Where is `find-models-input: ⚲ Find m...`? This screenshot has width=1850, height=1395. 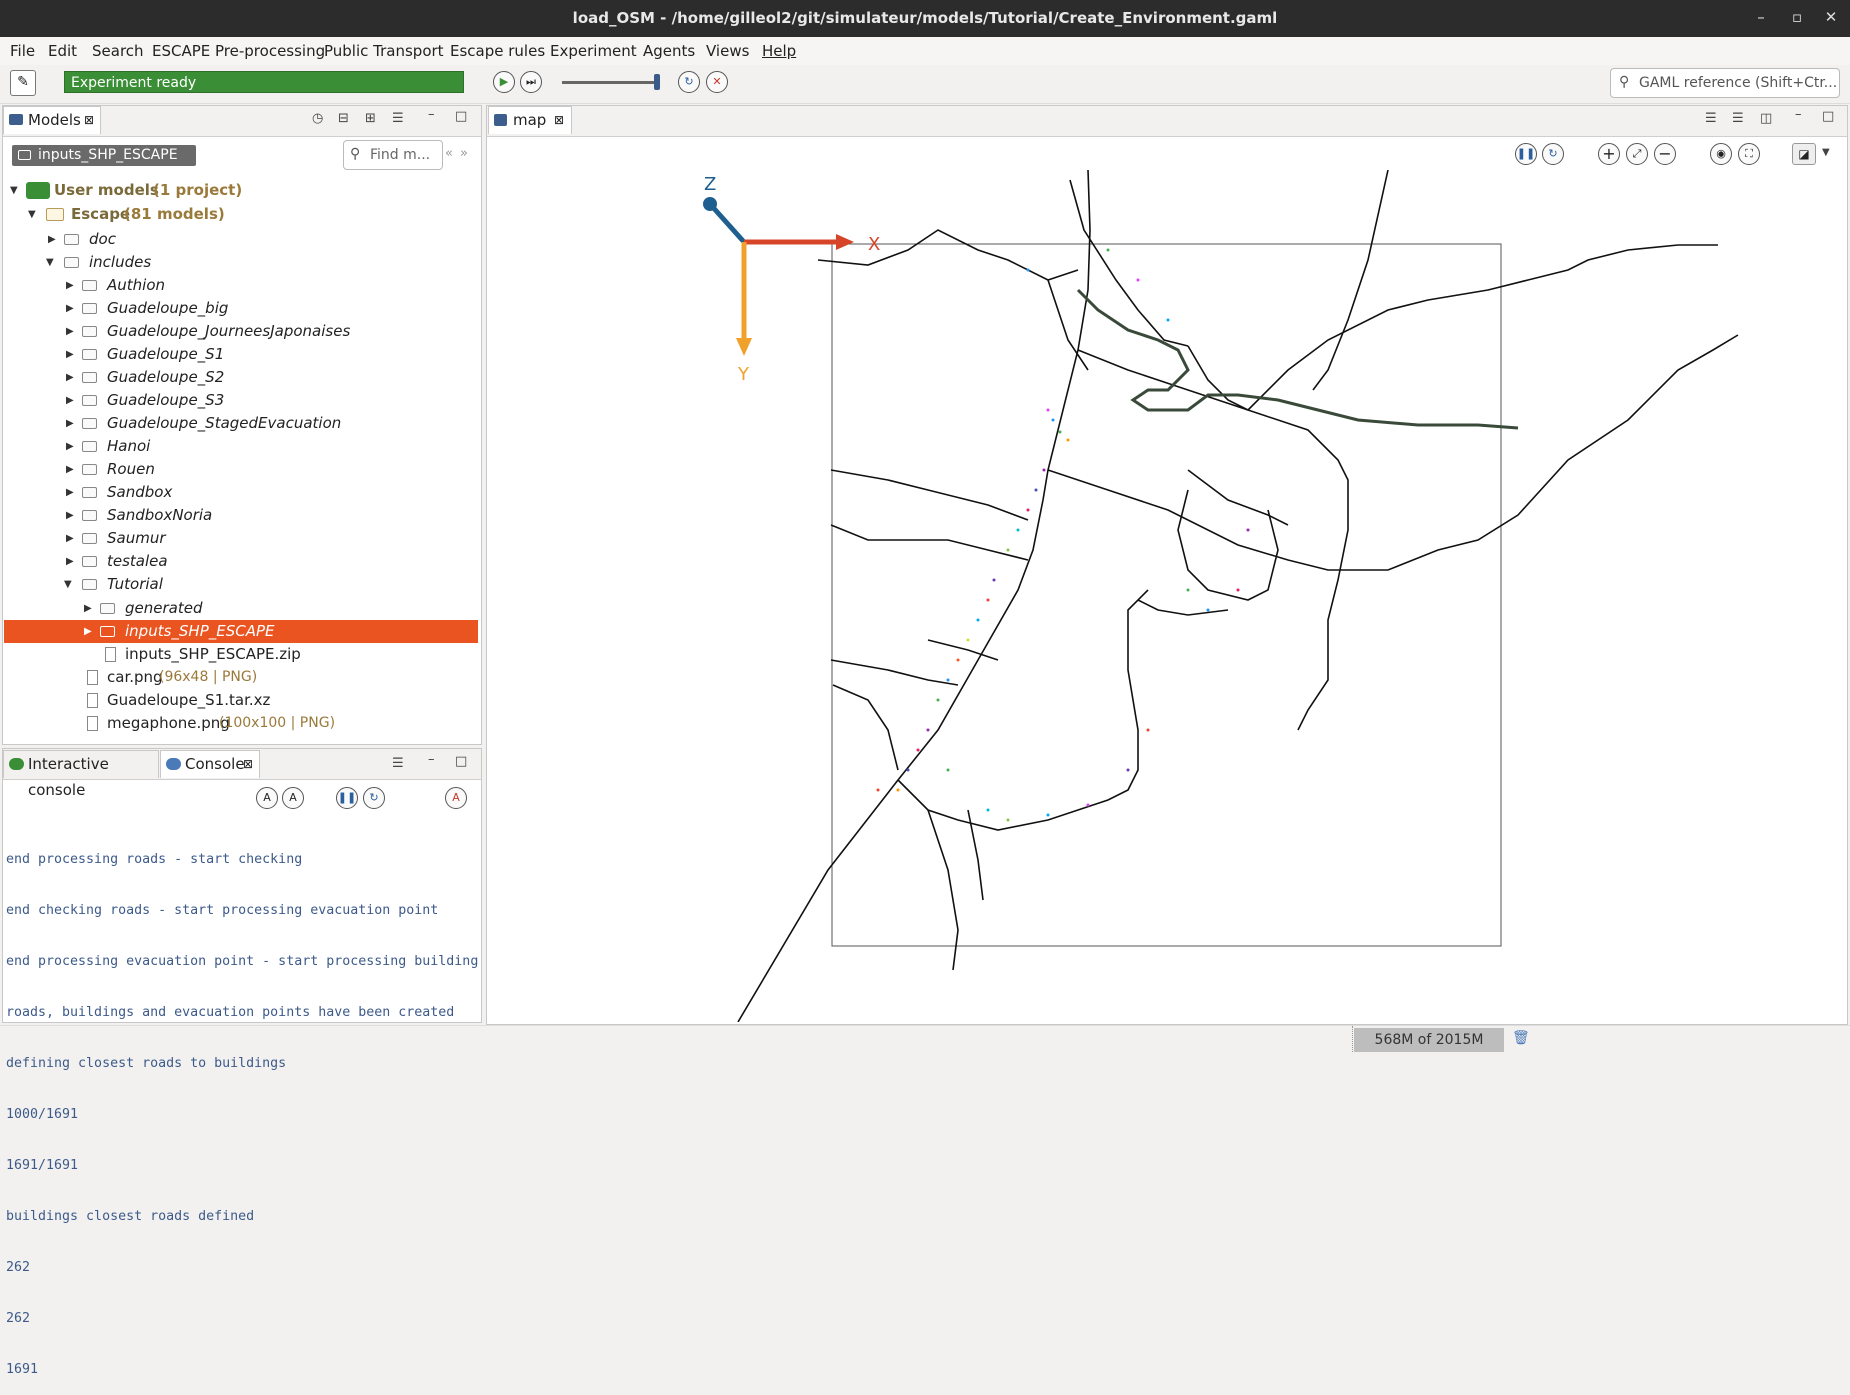 find-models-input: ⚲ Find m... is located at coordinates (393, 155).